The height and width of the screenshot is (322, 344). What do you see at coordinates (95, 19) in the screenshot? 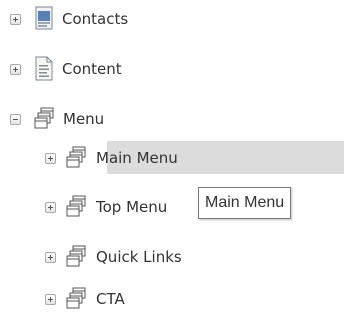
I see `tree-item-label: Contacts` at bounding box center [95, 19].